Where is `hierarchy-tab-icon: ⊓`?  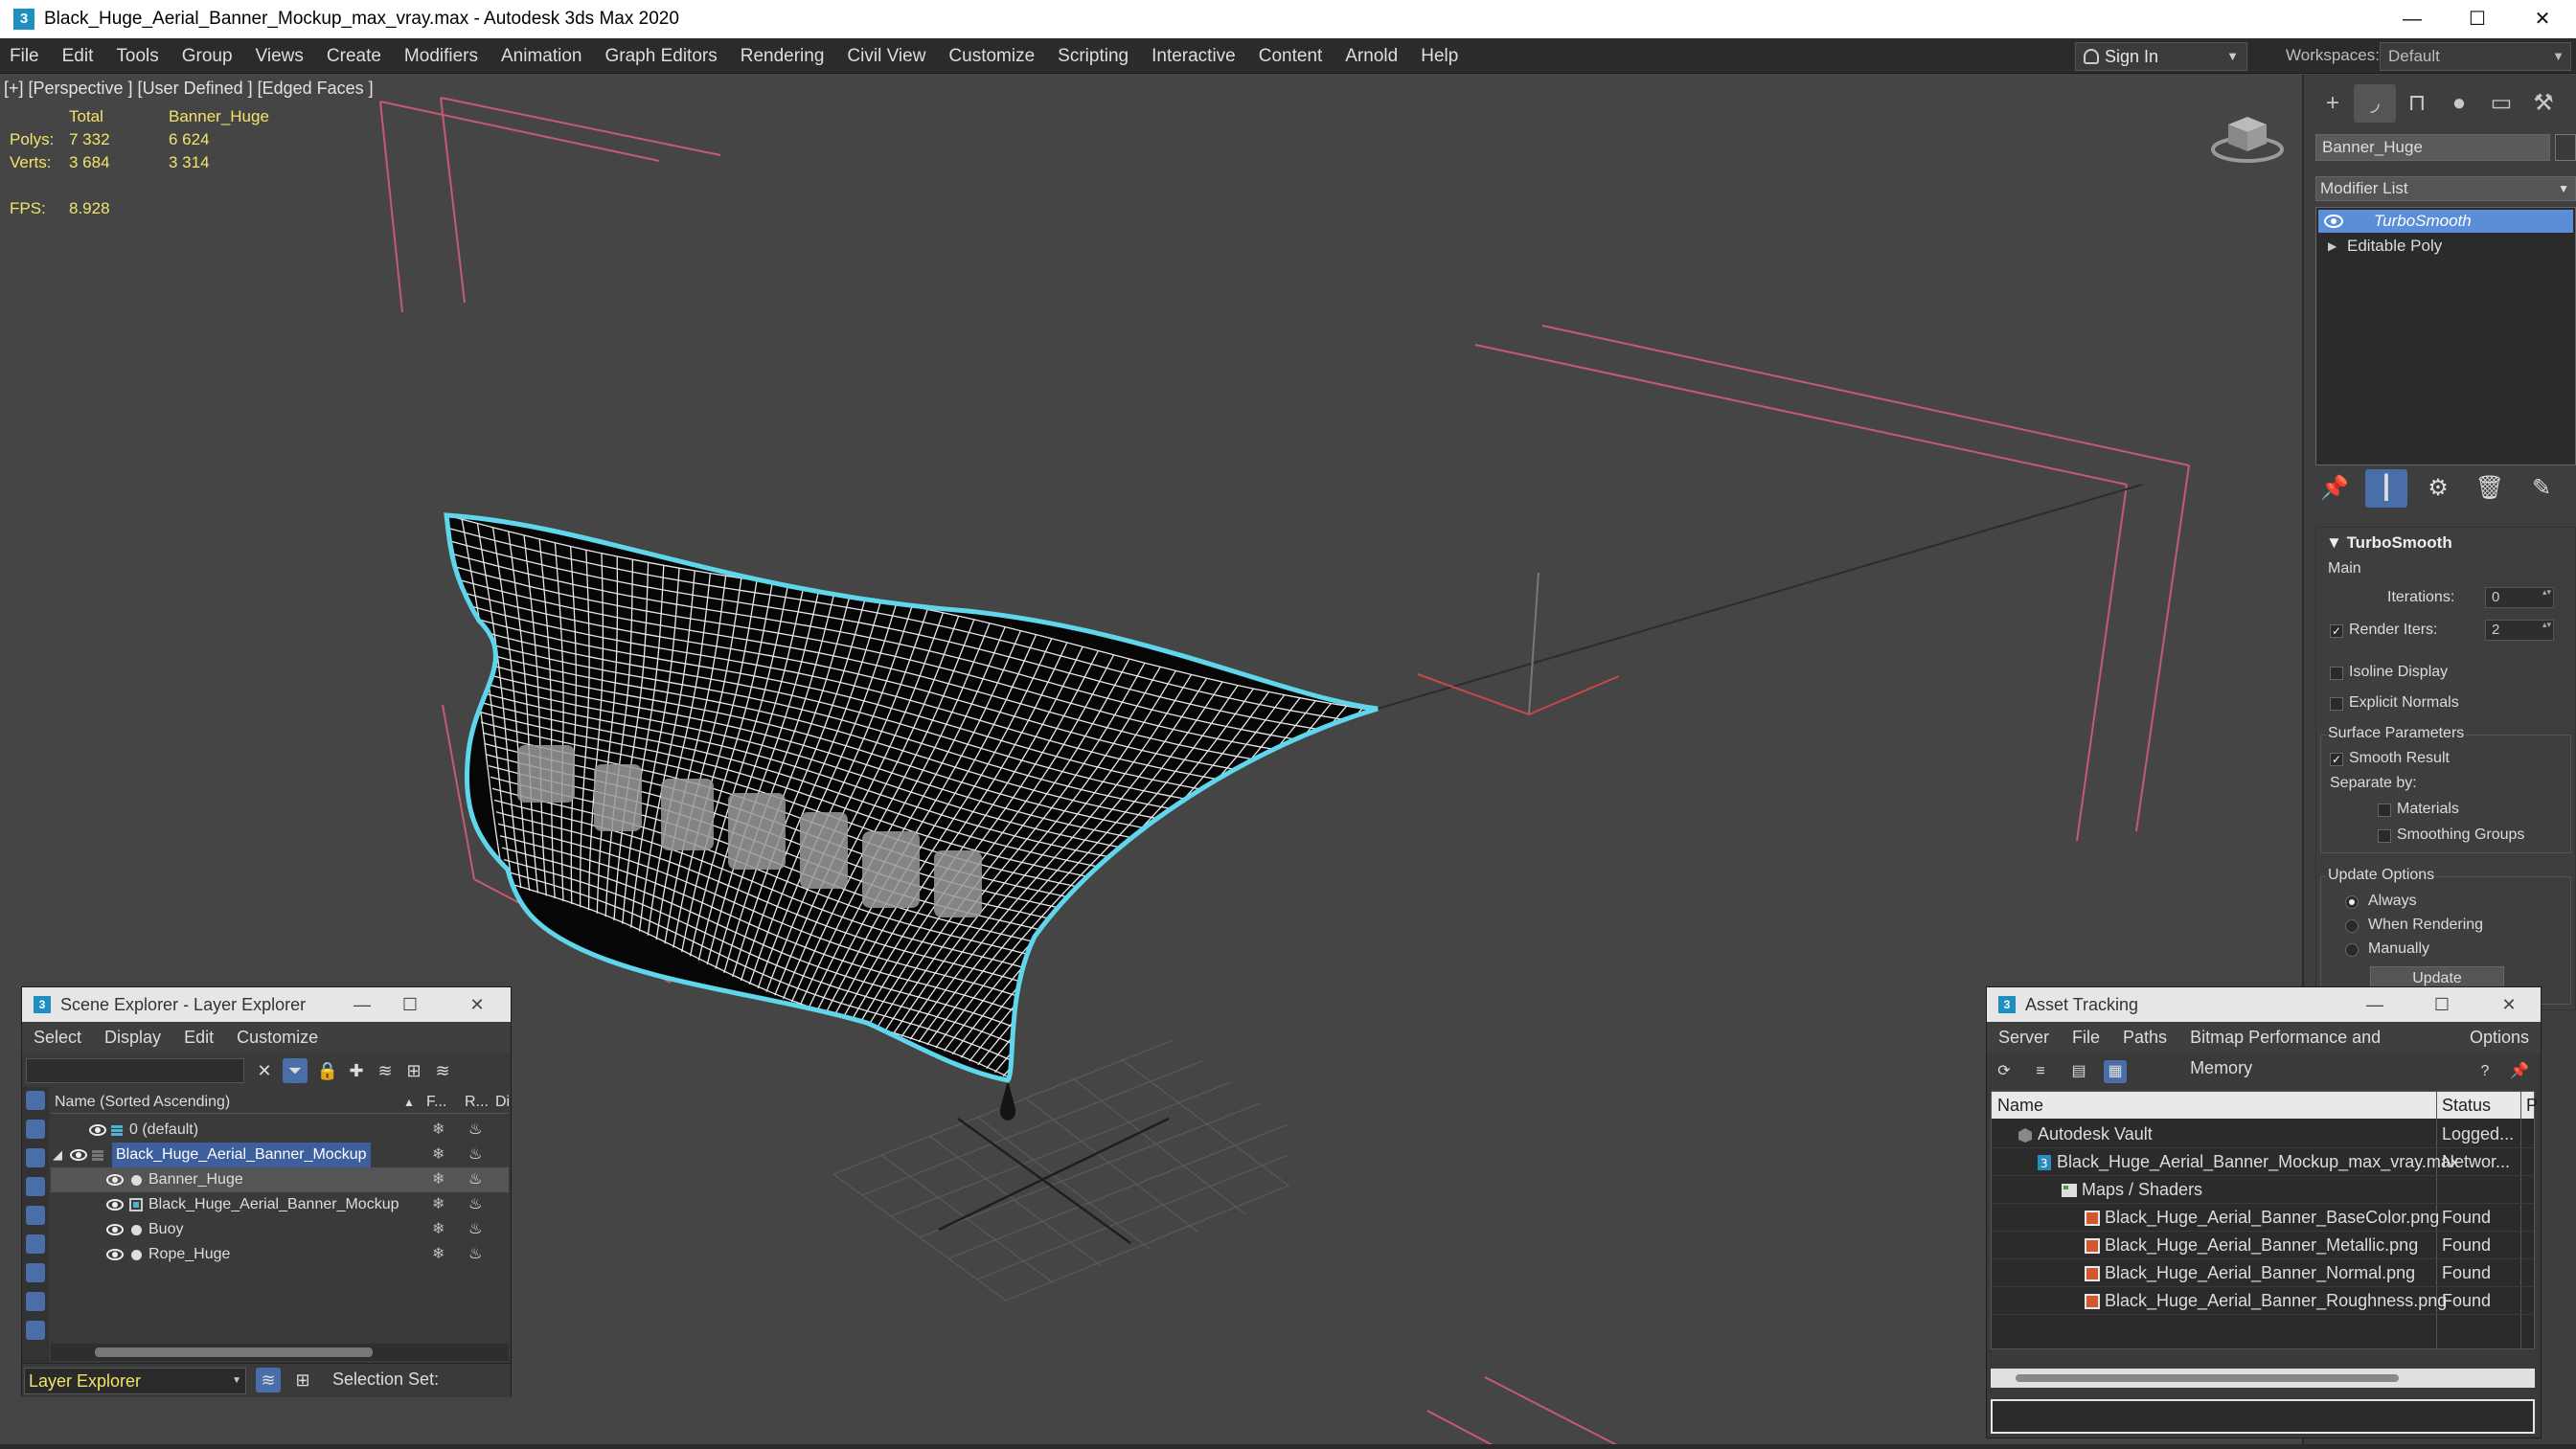 hierarchy-tab-icon: ⊓ is located at coordinates (2417, 103).